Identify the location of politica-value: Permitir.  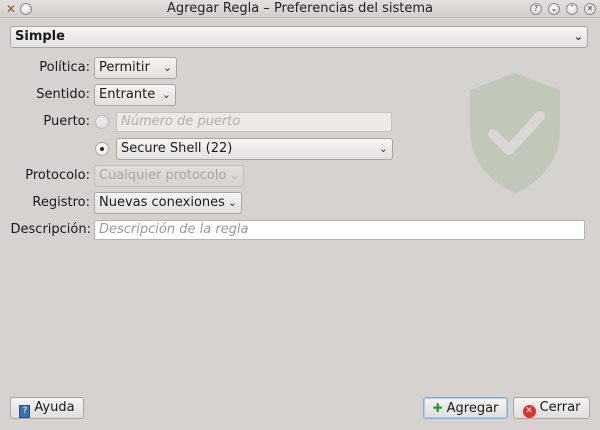
(124, 67).